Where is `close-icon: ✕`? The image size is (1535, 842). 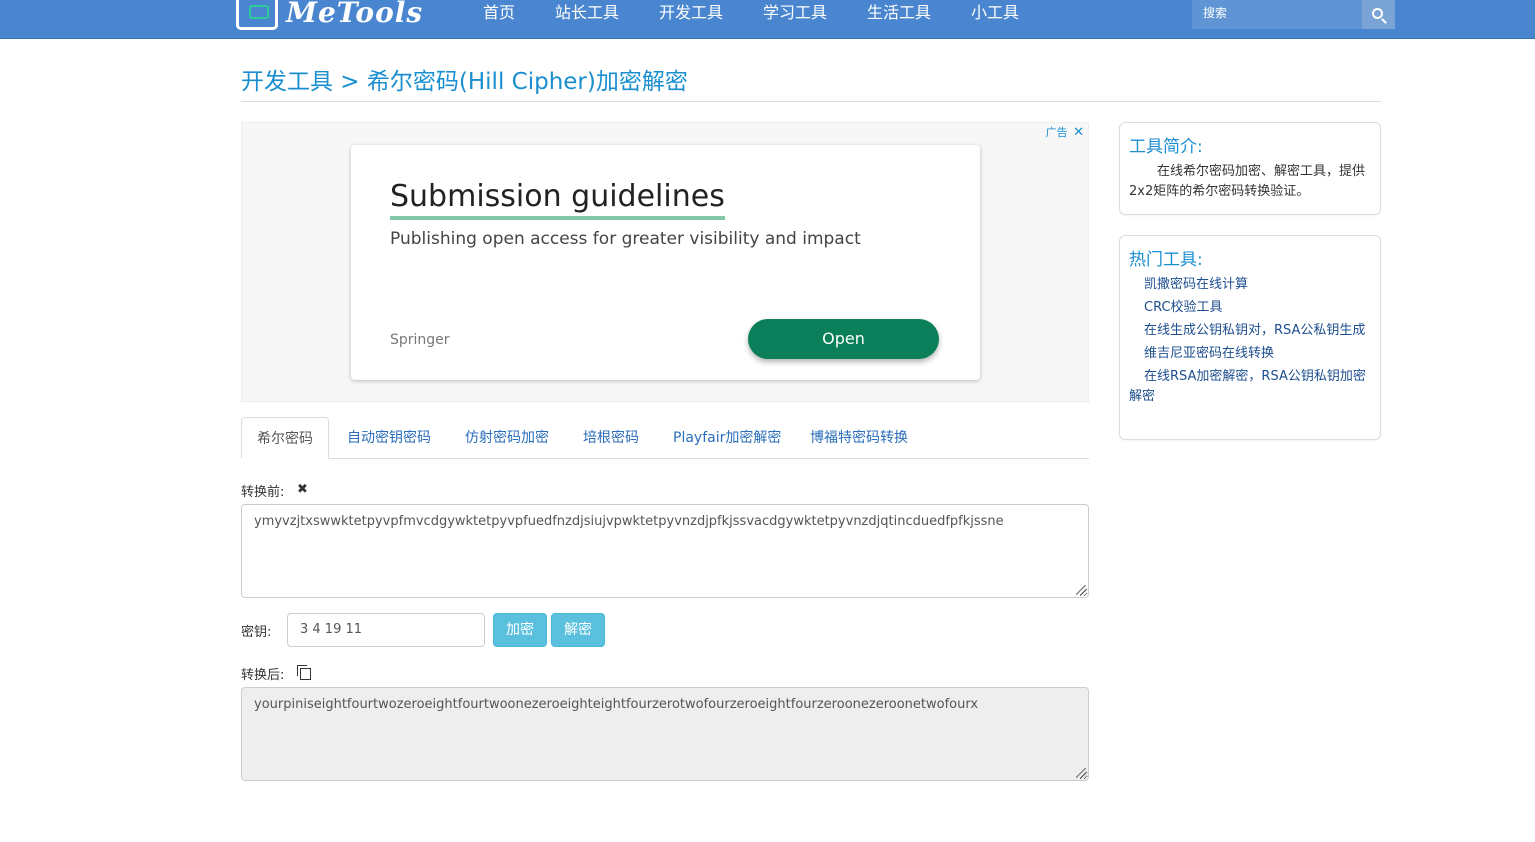
close-icon: ✕ is located at coordinates (1078, 132).